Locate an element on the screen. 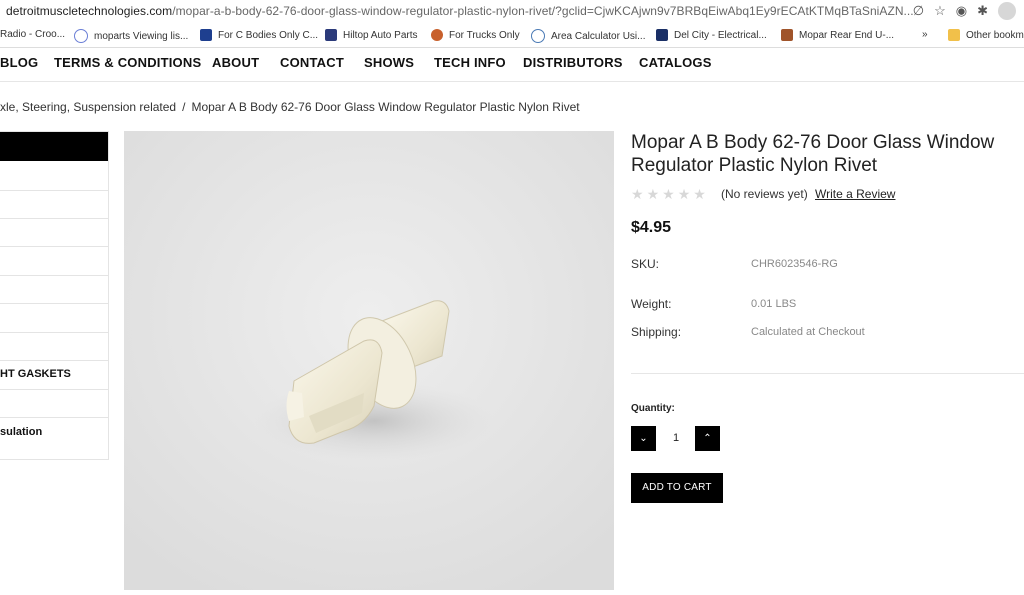 Image resolution: width=1024 pixels, height=595 pixels. bookmark-label: For Trucks Only is located at coordinates (484, 35).